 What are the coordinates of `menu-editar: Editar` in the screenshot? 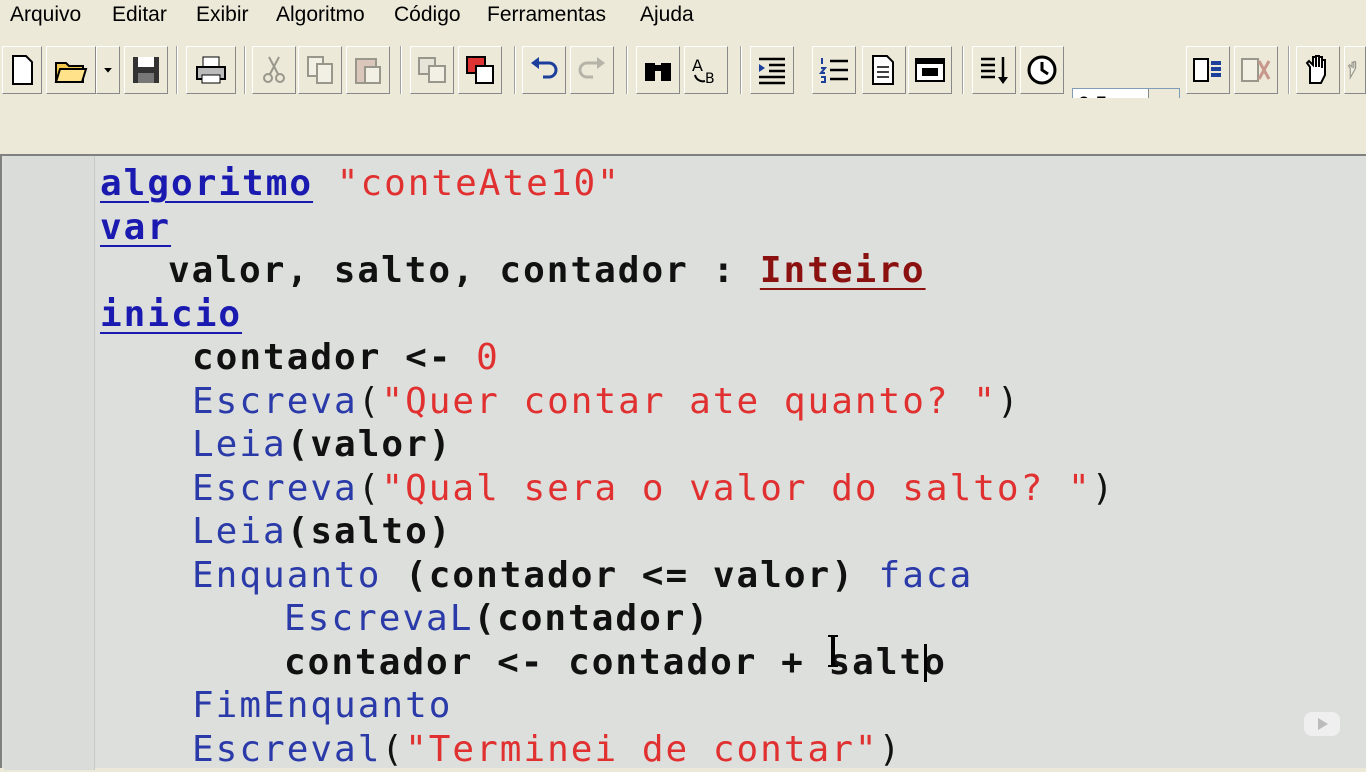 It's located at (139, 15).